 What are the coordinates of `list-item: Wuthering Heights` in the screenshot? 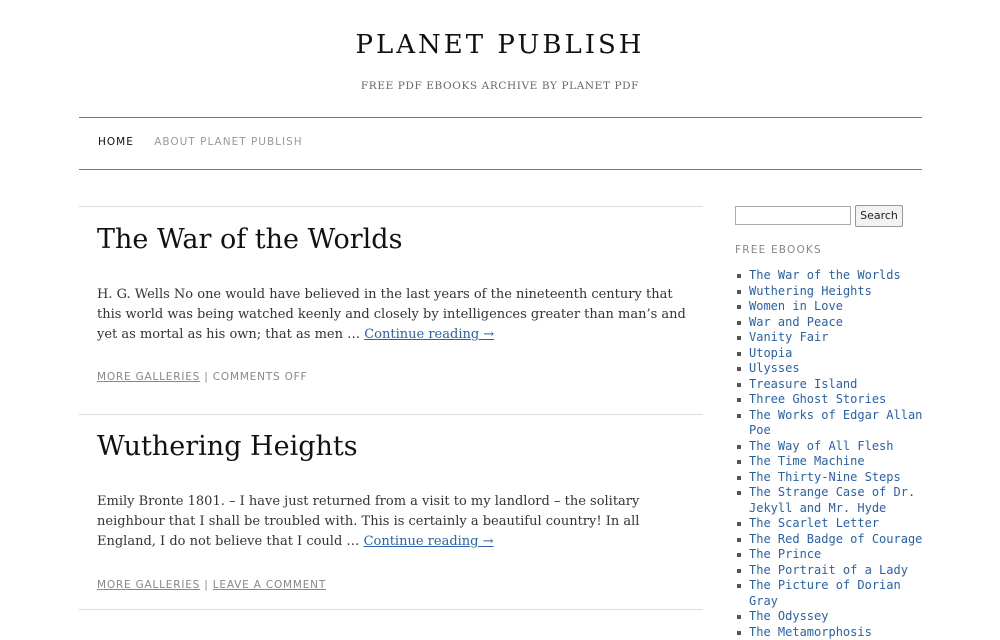 It's located at (832, 292).